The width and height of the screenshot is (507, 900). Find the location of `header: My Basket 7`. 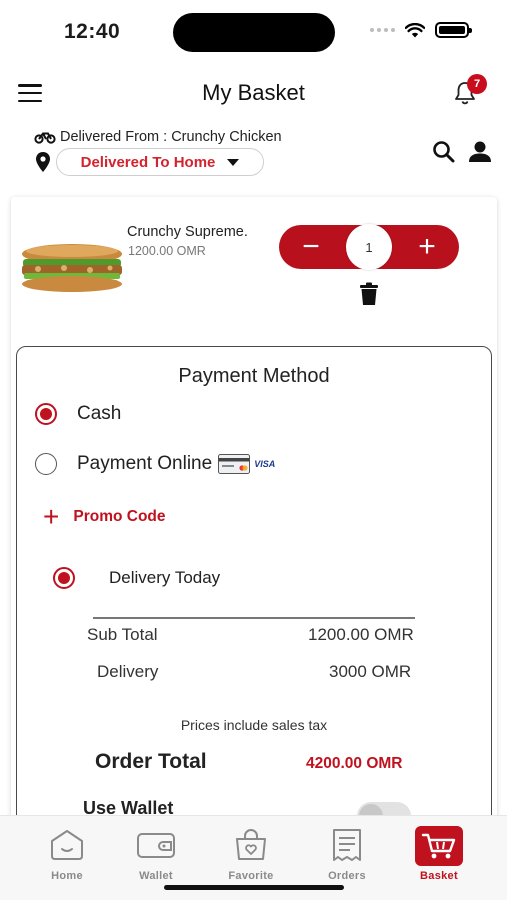

header: My Basket 7 is located at coordinates (253, 94).